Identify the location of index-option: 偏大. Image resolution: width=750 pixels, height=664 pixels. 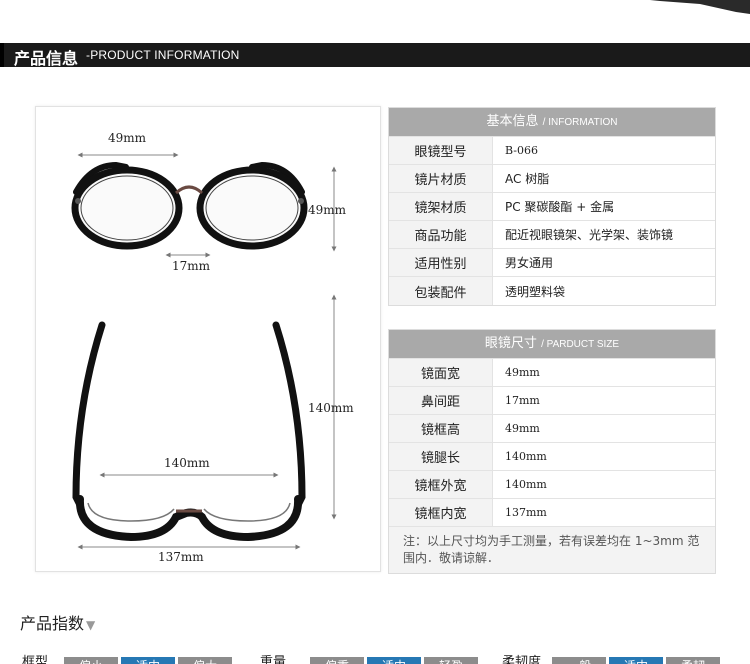
(205, 660).